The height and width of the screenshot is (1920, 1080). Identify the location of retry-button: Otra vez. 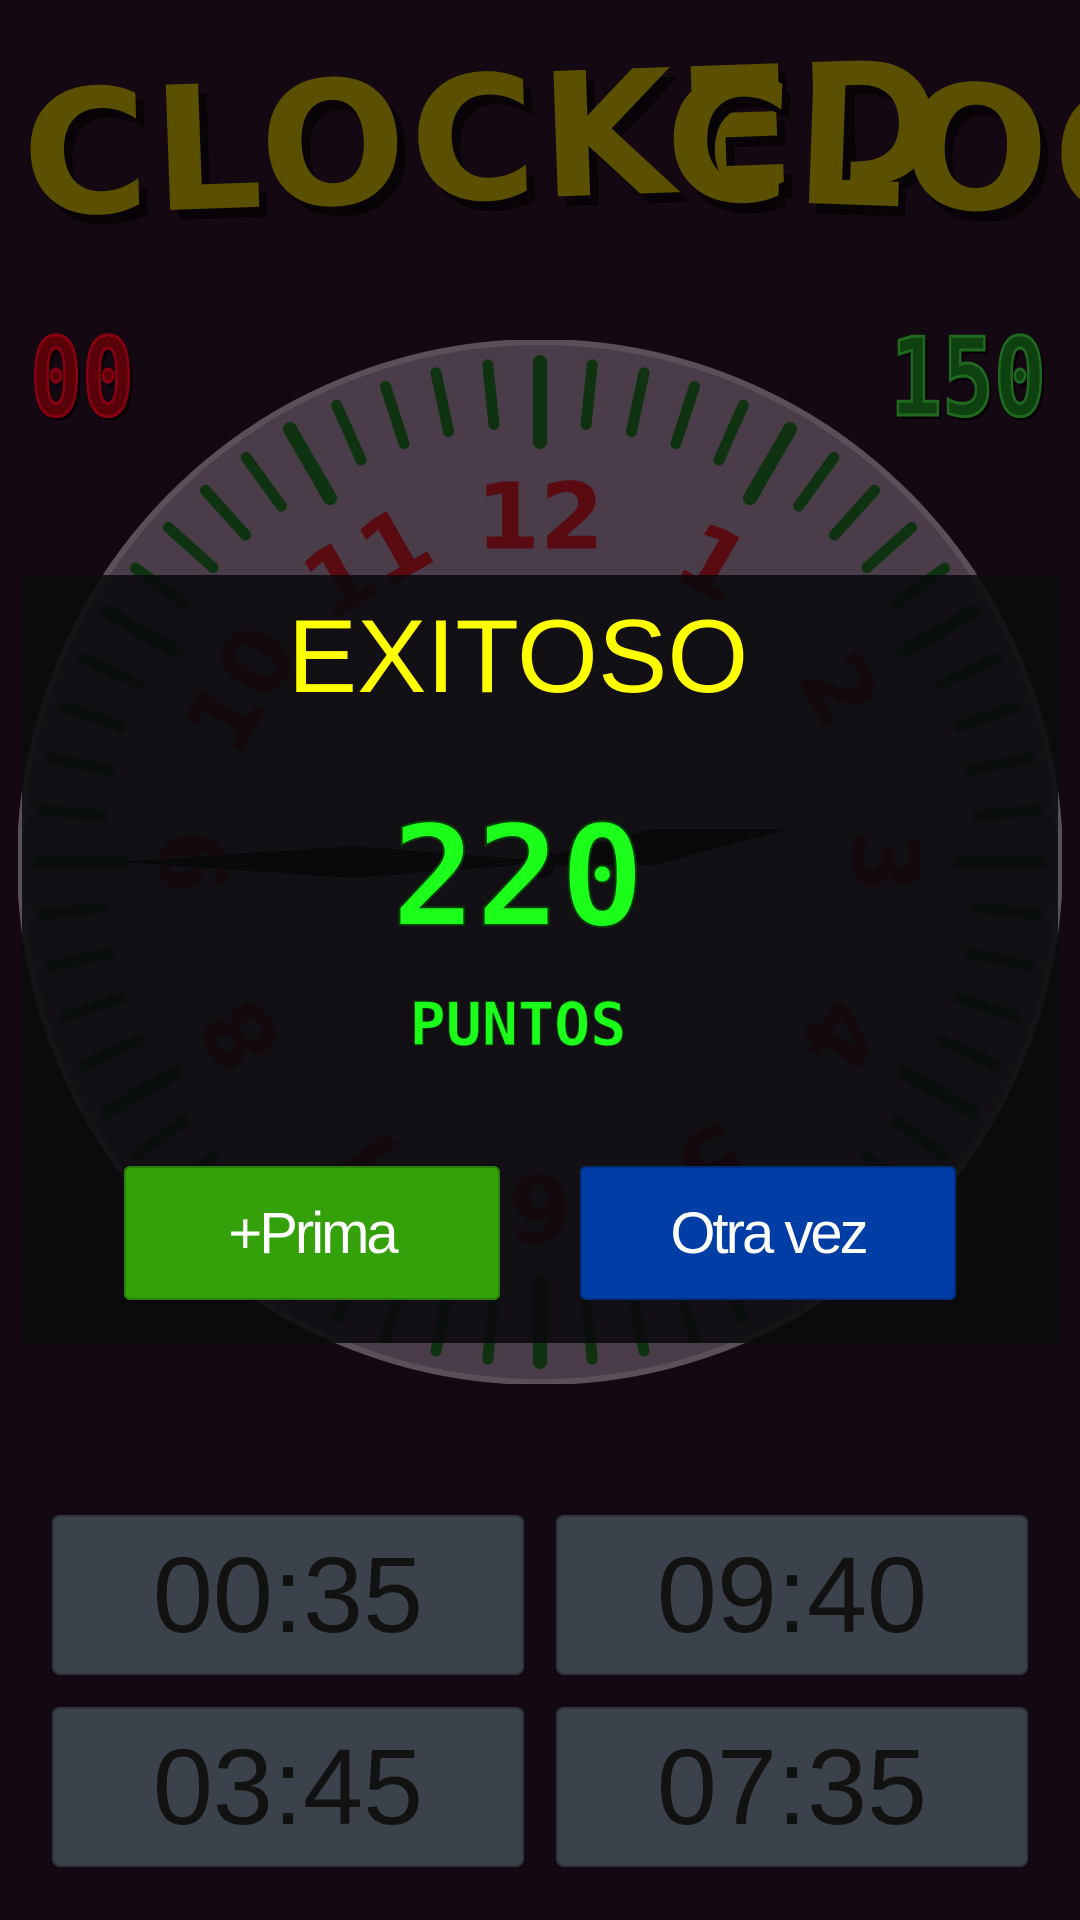
(768, 1233).